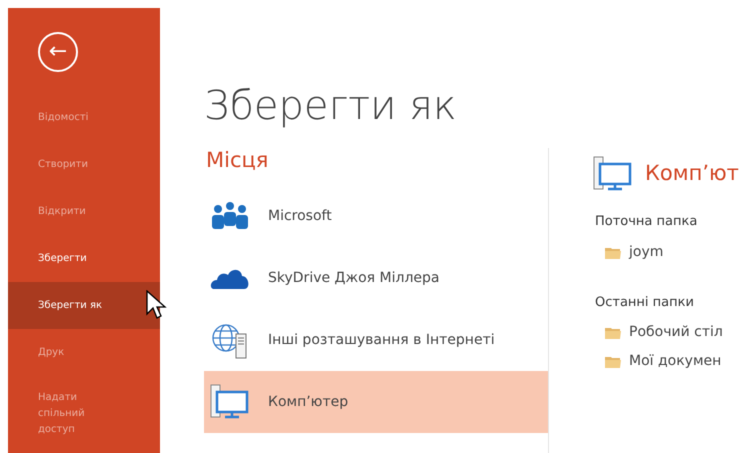 The height and width of the screenshot is (453, 752). I want to click on place-item: Інші розташування в Інтернеті, so click(376, 340).